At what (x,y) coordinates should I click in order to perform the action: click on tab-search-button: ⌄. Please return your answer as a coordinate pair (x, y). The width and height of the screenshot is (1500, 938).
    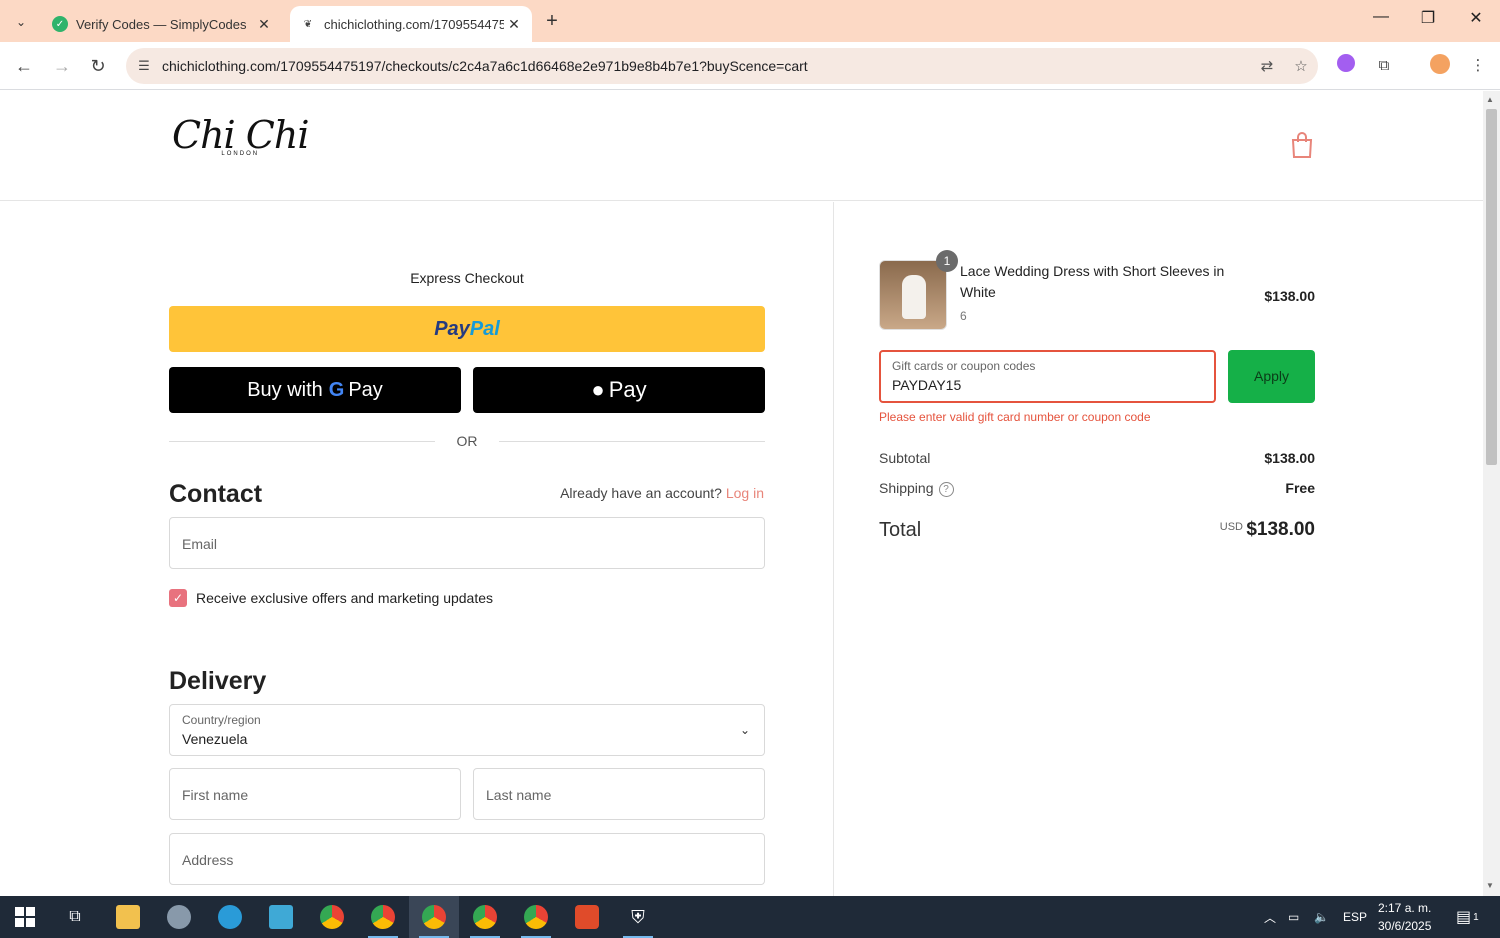
    Looking at the image, I should click on (21, 22).